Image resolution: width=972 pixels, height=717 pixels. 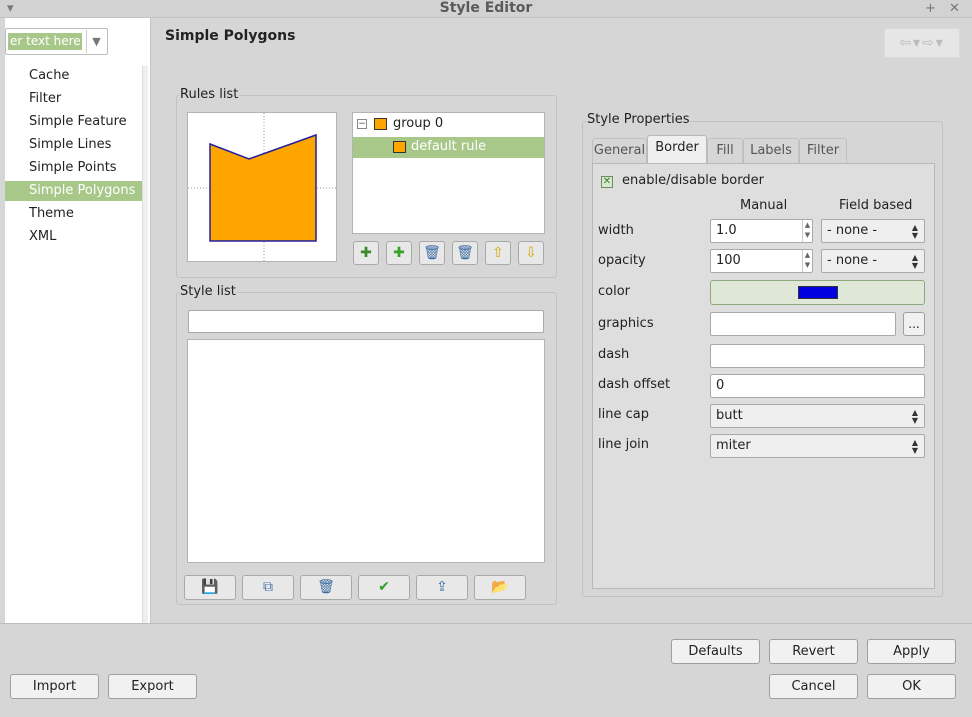 What do you see at coordinates (725, 150) in the screenshot?
I see `tab-fill: Fill` at bounding box center [725, 150].